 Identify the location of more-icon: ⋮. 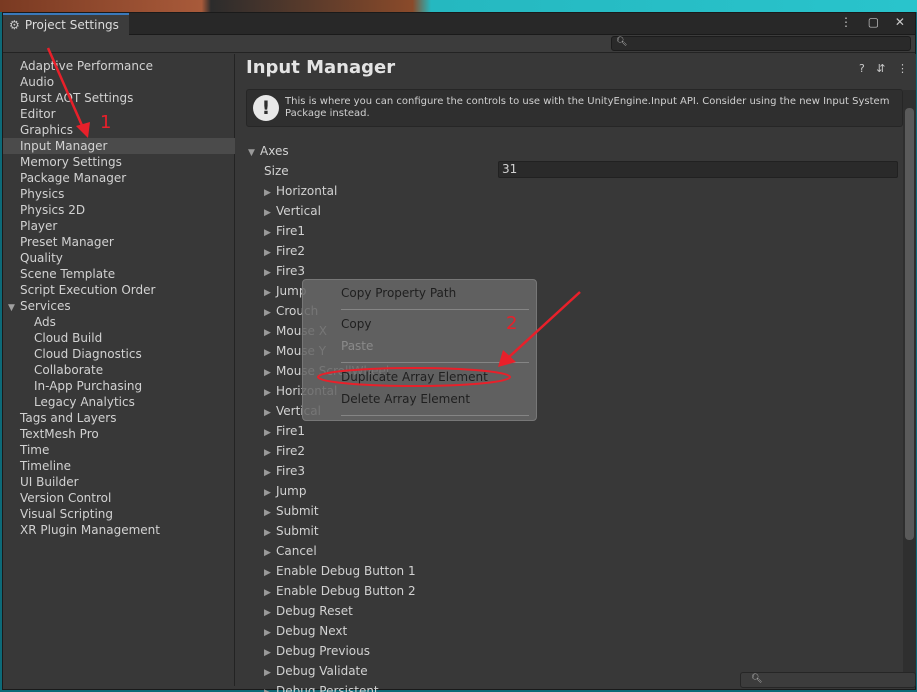
(902, 68).